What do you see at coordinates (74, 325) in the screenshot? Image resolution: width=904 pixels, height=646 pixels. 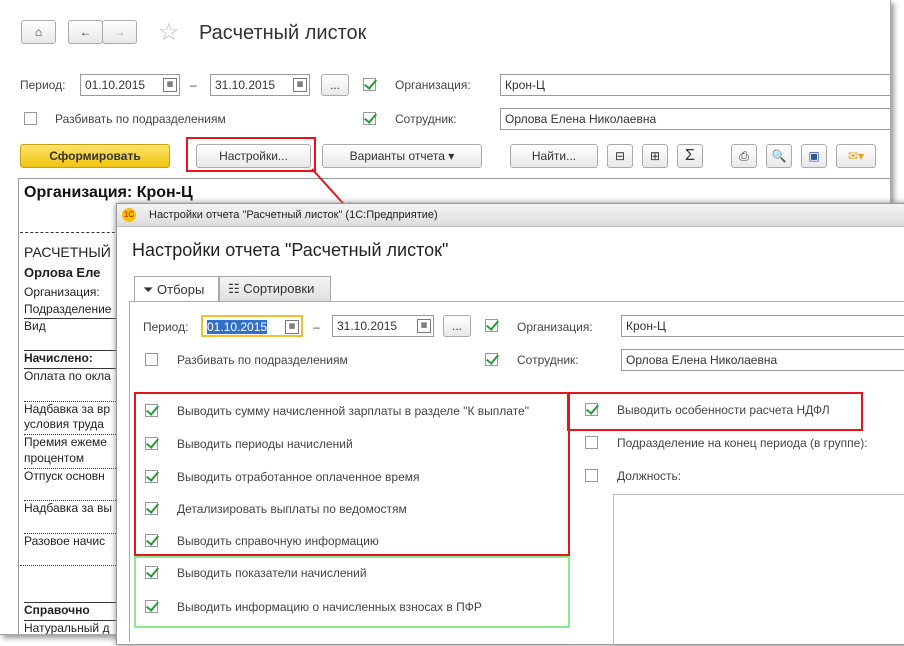 I see `report-line: Вид` at bounding box center [74, 325].